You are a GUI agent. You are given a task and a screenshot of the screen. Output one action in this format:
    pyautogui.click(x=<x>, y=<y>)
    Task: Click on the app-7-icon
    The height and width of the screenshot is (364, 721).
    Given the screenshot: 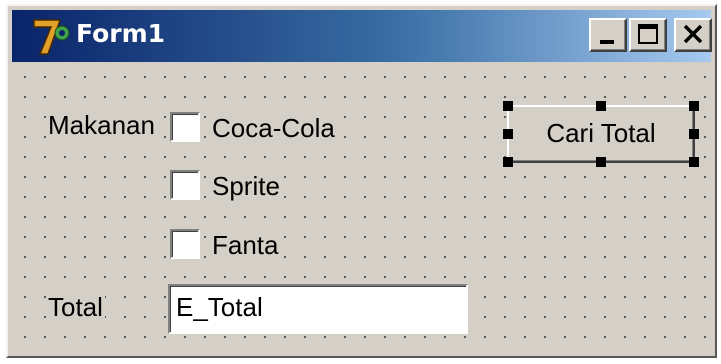 What is the action you would take?
    pyautogui.click(x=52, y=36)
    